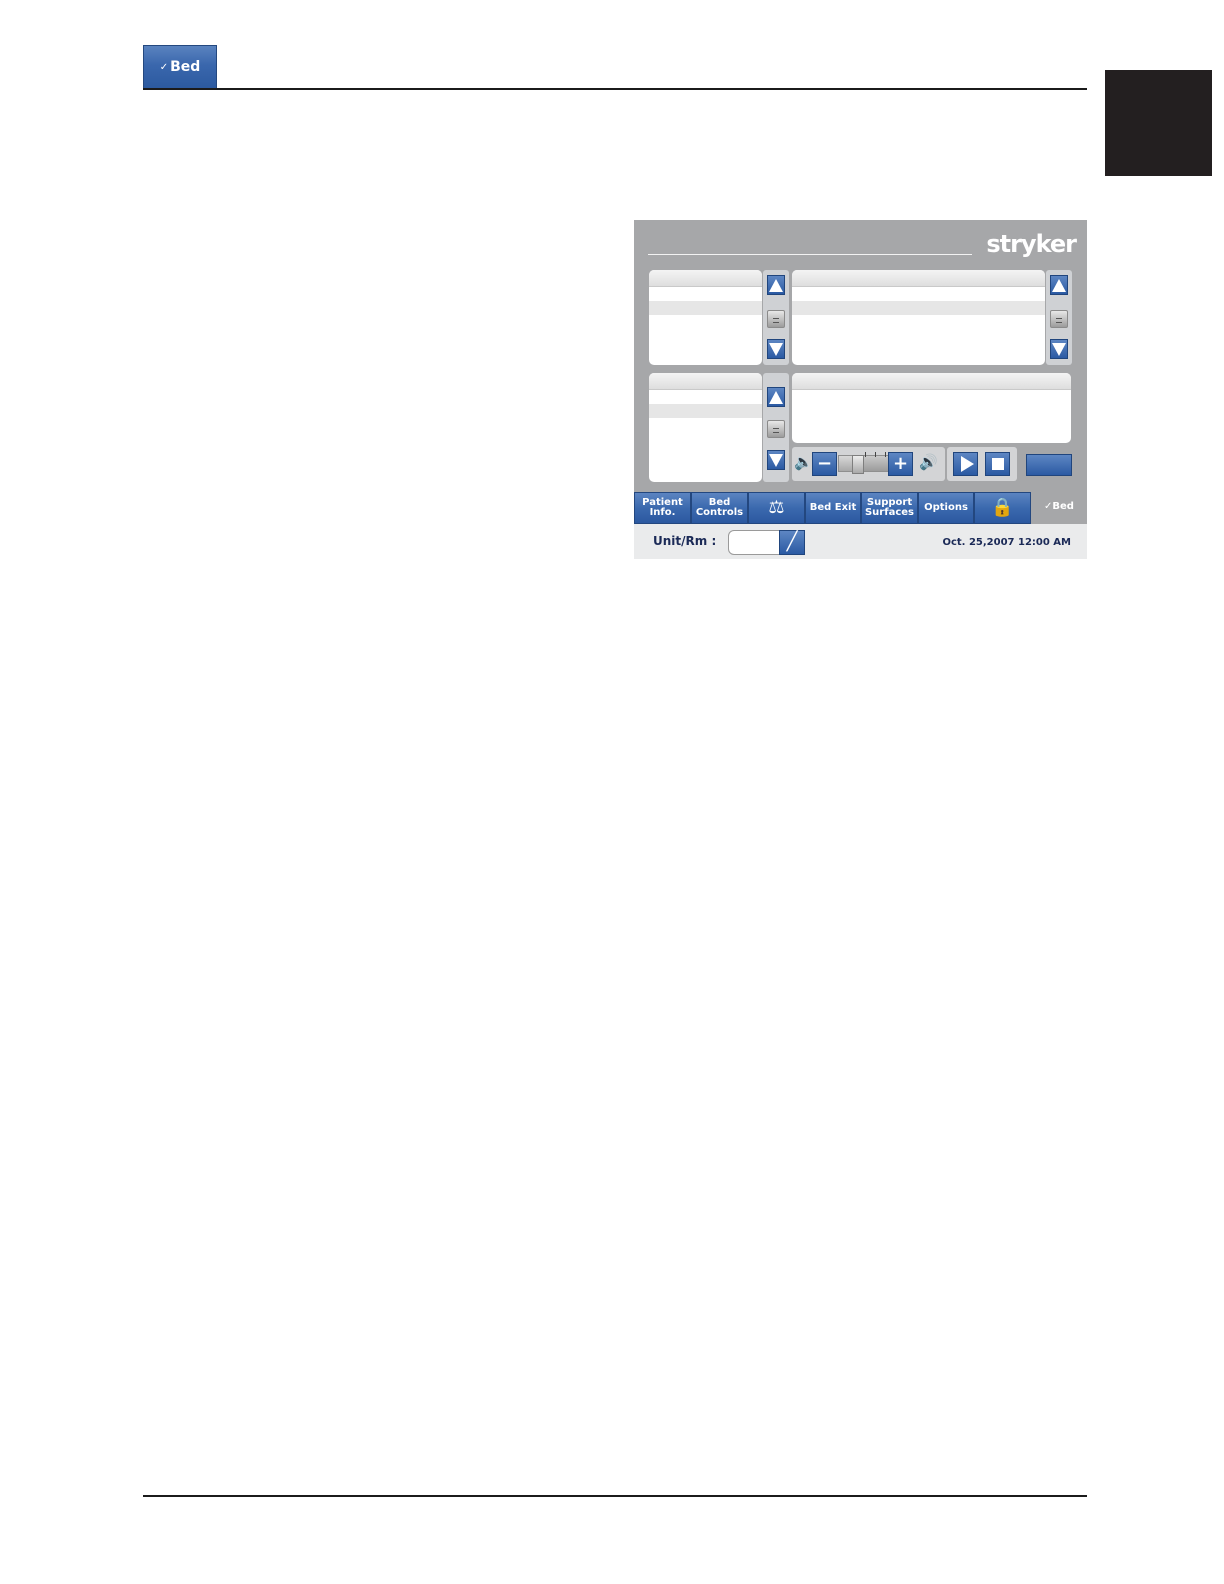 This screenshot has width=1224, height=1584. I want to click on tab-label: Info., so click(662, 512).